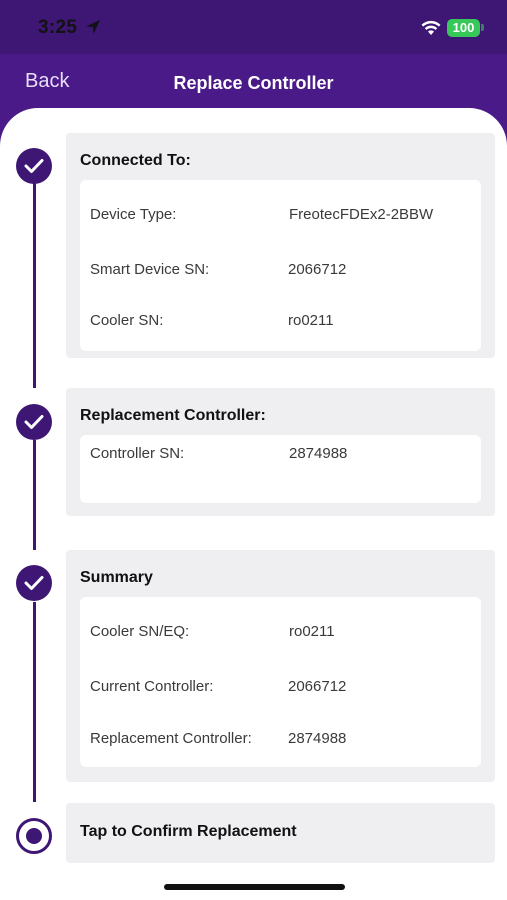  I want to click on replacement-title: Replacement Controller:, so click(173, 415).